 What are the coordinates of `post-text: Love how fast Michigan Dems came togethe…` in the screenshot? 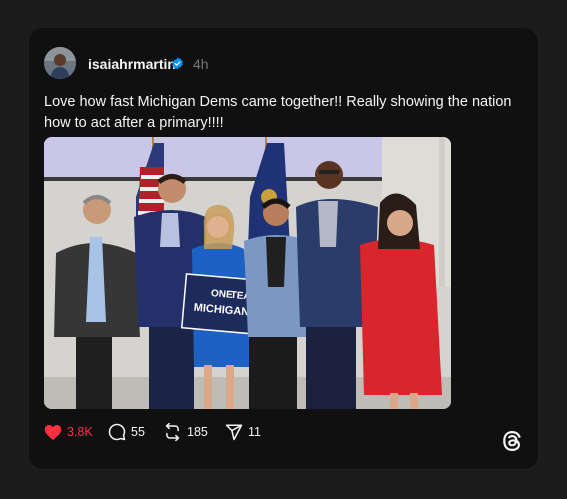 It's located at (278, 112).